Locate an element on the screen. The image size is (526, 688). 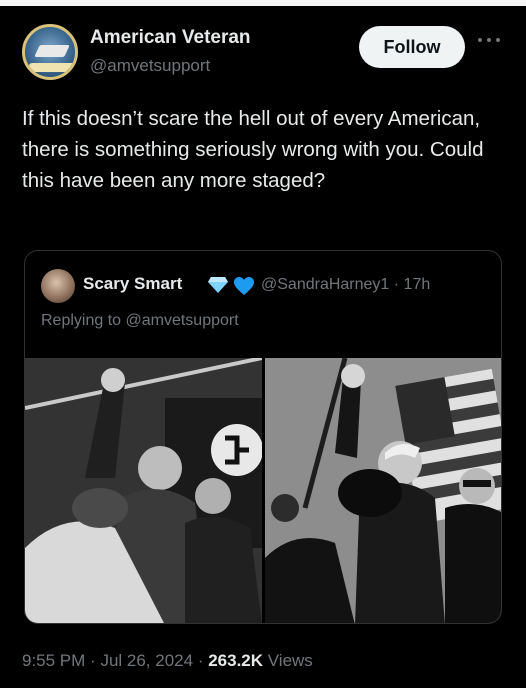
blue-heart-icon is located at coordinates (244, 286).